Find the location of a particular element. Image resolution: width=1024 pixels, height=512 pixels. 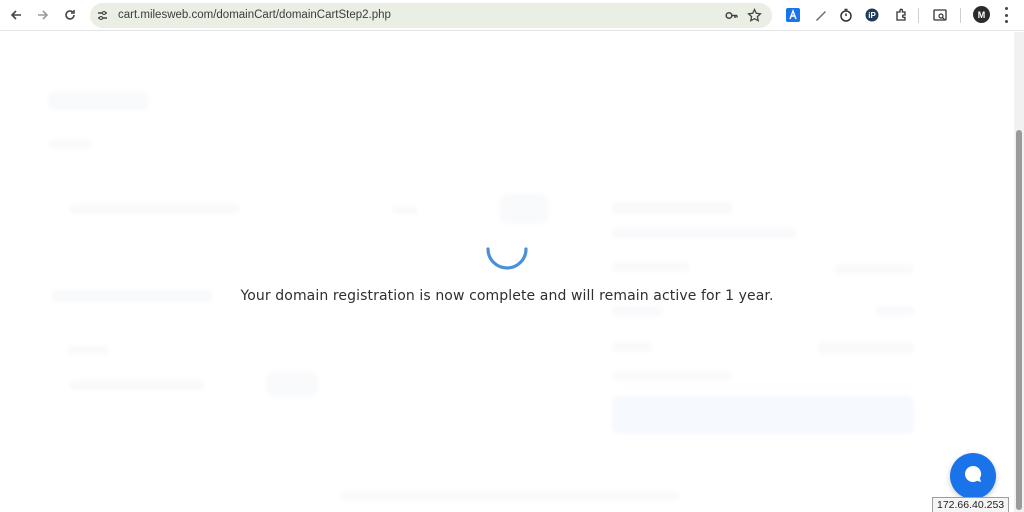

tab-search-icon is located at coordinates (940, 15).